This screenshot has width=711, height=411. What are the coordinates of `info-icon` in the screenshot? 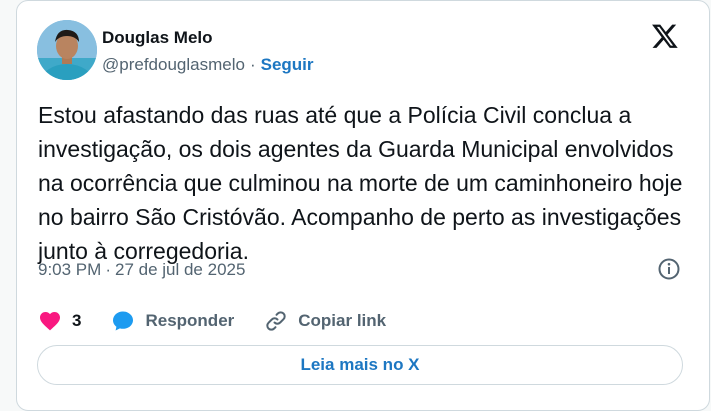 It's located at (669, 269).